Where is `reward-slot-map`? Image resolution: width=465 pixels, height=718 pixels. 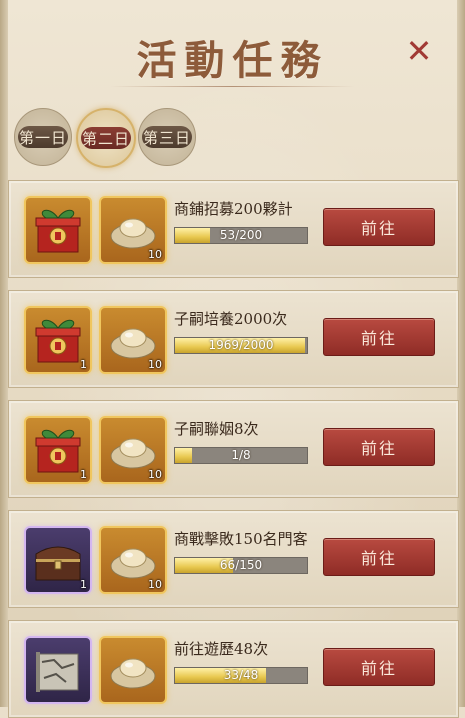 reward-slot-map is located at coordinates (58, 670).